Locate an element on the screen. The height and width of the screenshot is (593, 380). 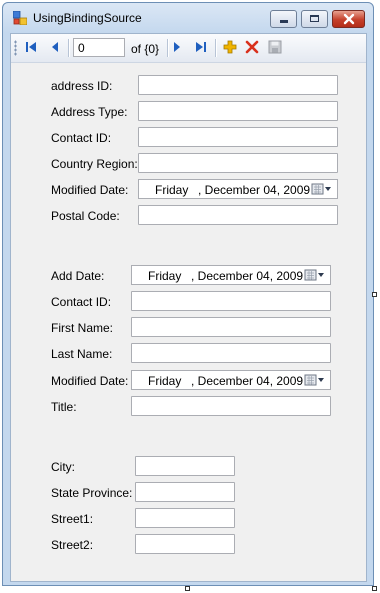
street1-label: Street1: is located at coordinates (72, 519).